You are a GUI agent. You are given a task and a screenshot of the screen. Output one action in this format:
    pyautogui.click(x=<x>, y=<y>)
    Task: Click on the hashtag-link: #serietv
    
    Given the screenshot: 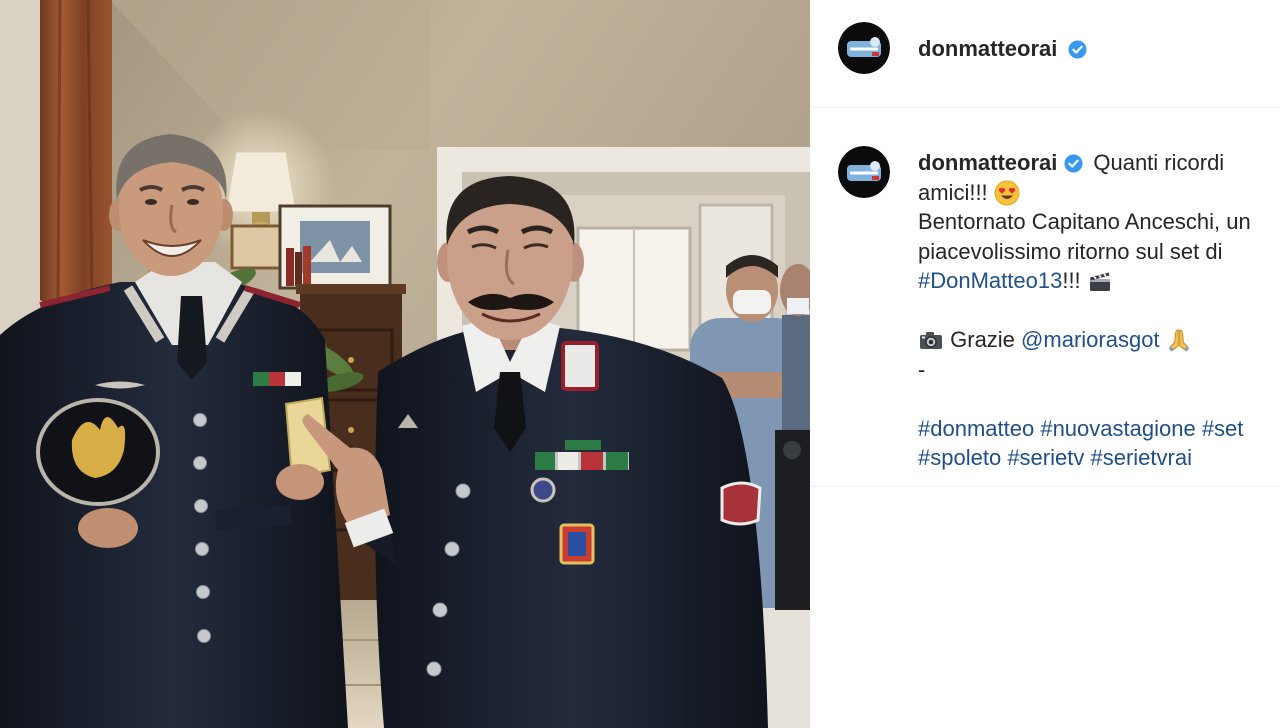 What is the action you would take?
    pyautogui.click(x=1045, y=457)
    